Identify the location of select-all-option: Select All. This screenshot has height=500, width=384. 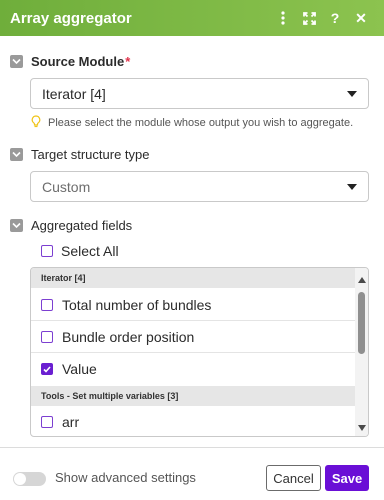
(80, 251).